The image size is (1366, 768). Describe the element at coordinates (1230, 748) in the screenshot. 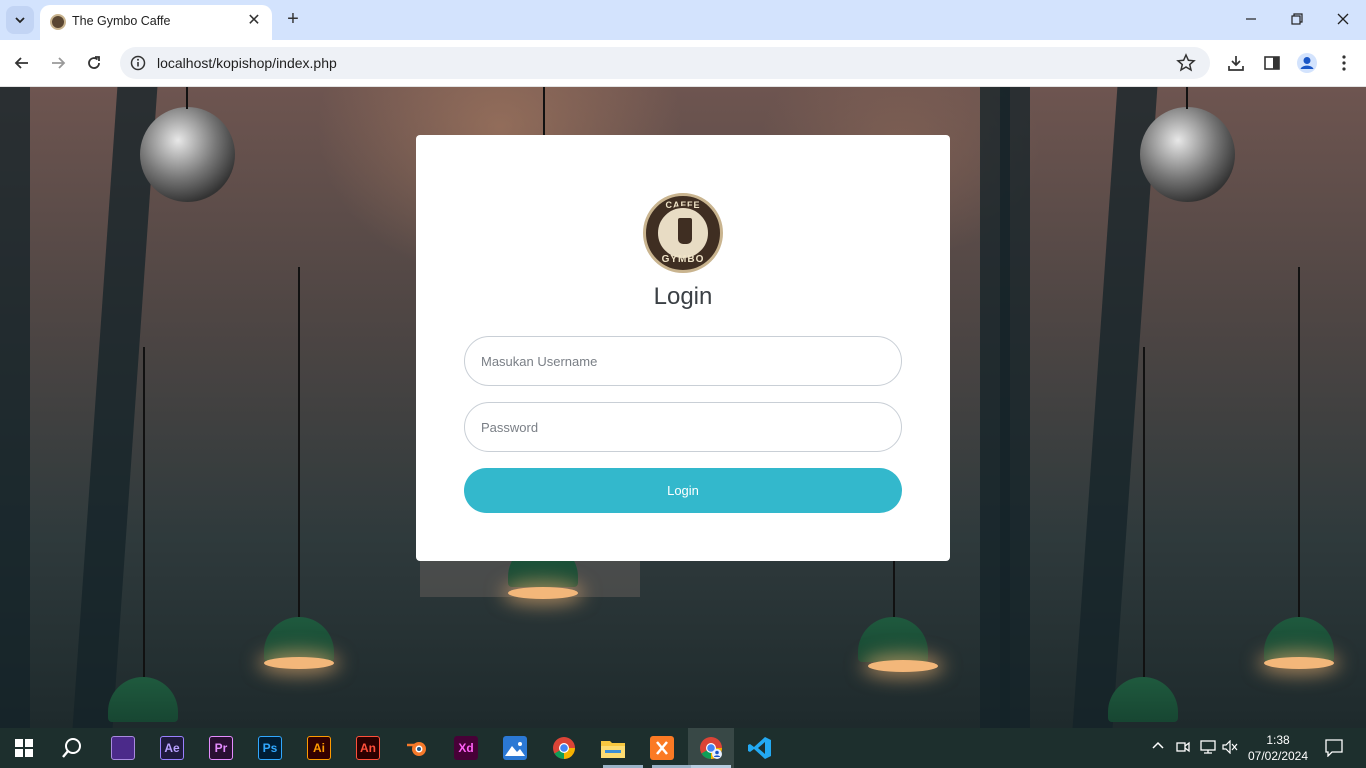

I see `volume-muted-icon` at that location.